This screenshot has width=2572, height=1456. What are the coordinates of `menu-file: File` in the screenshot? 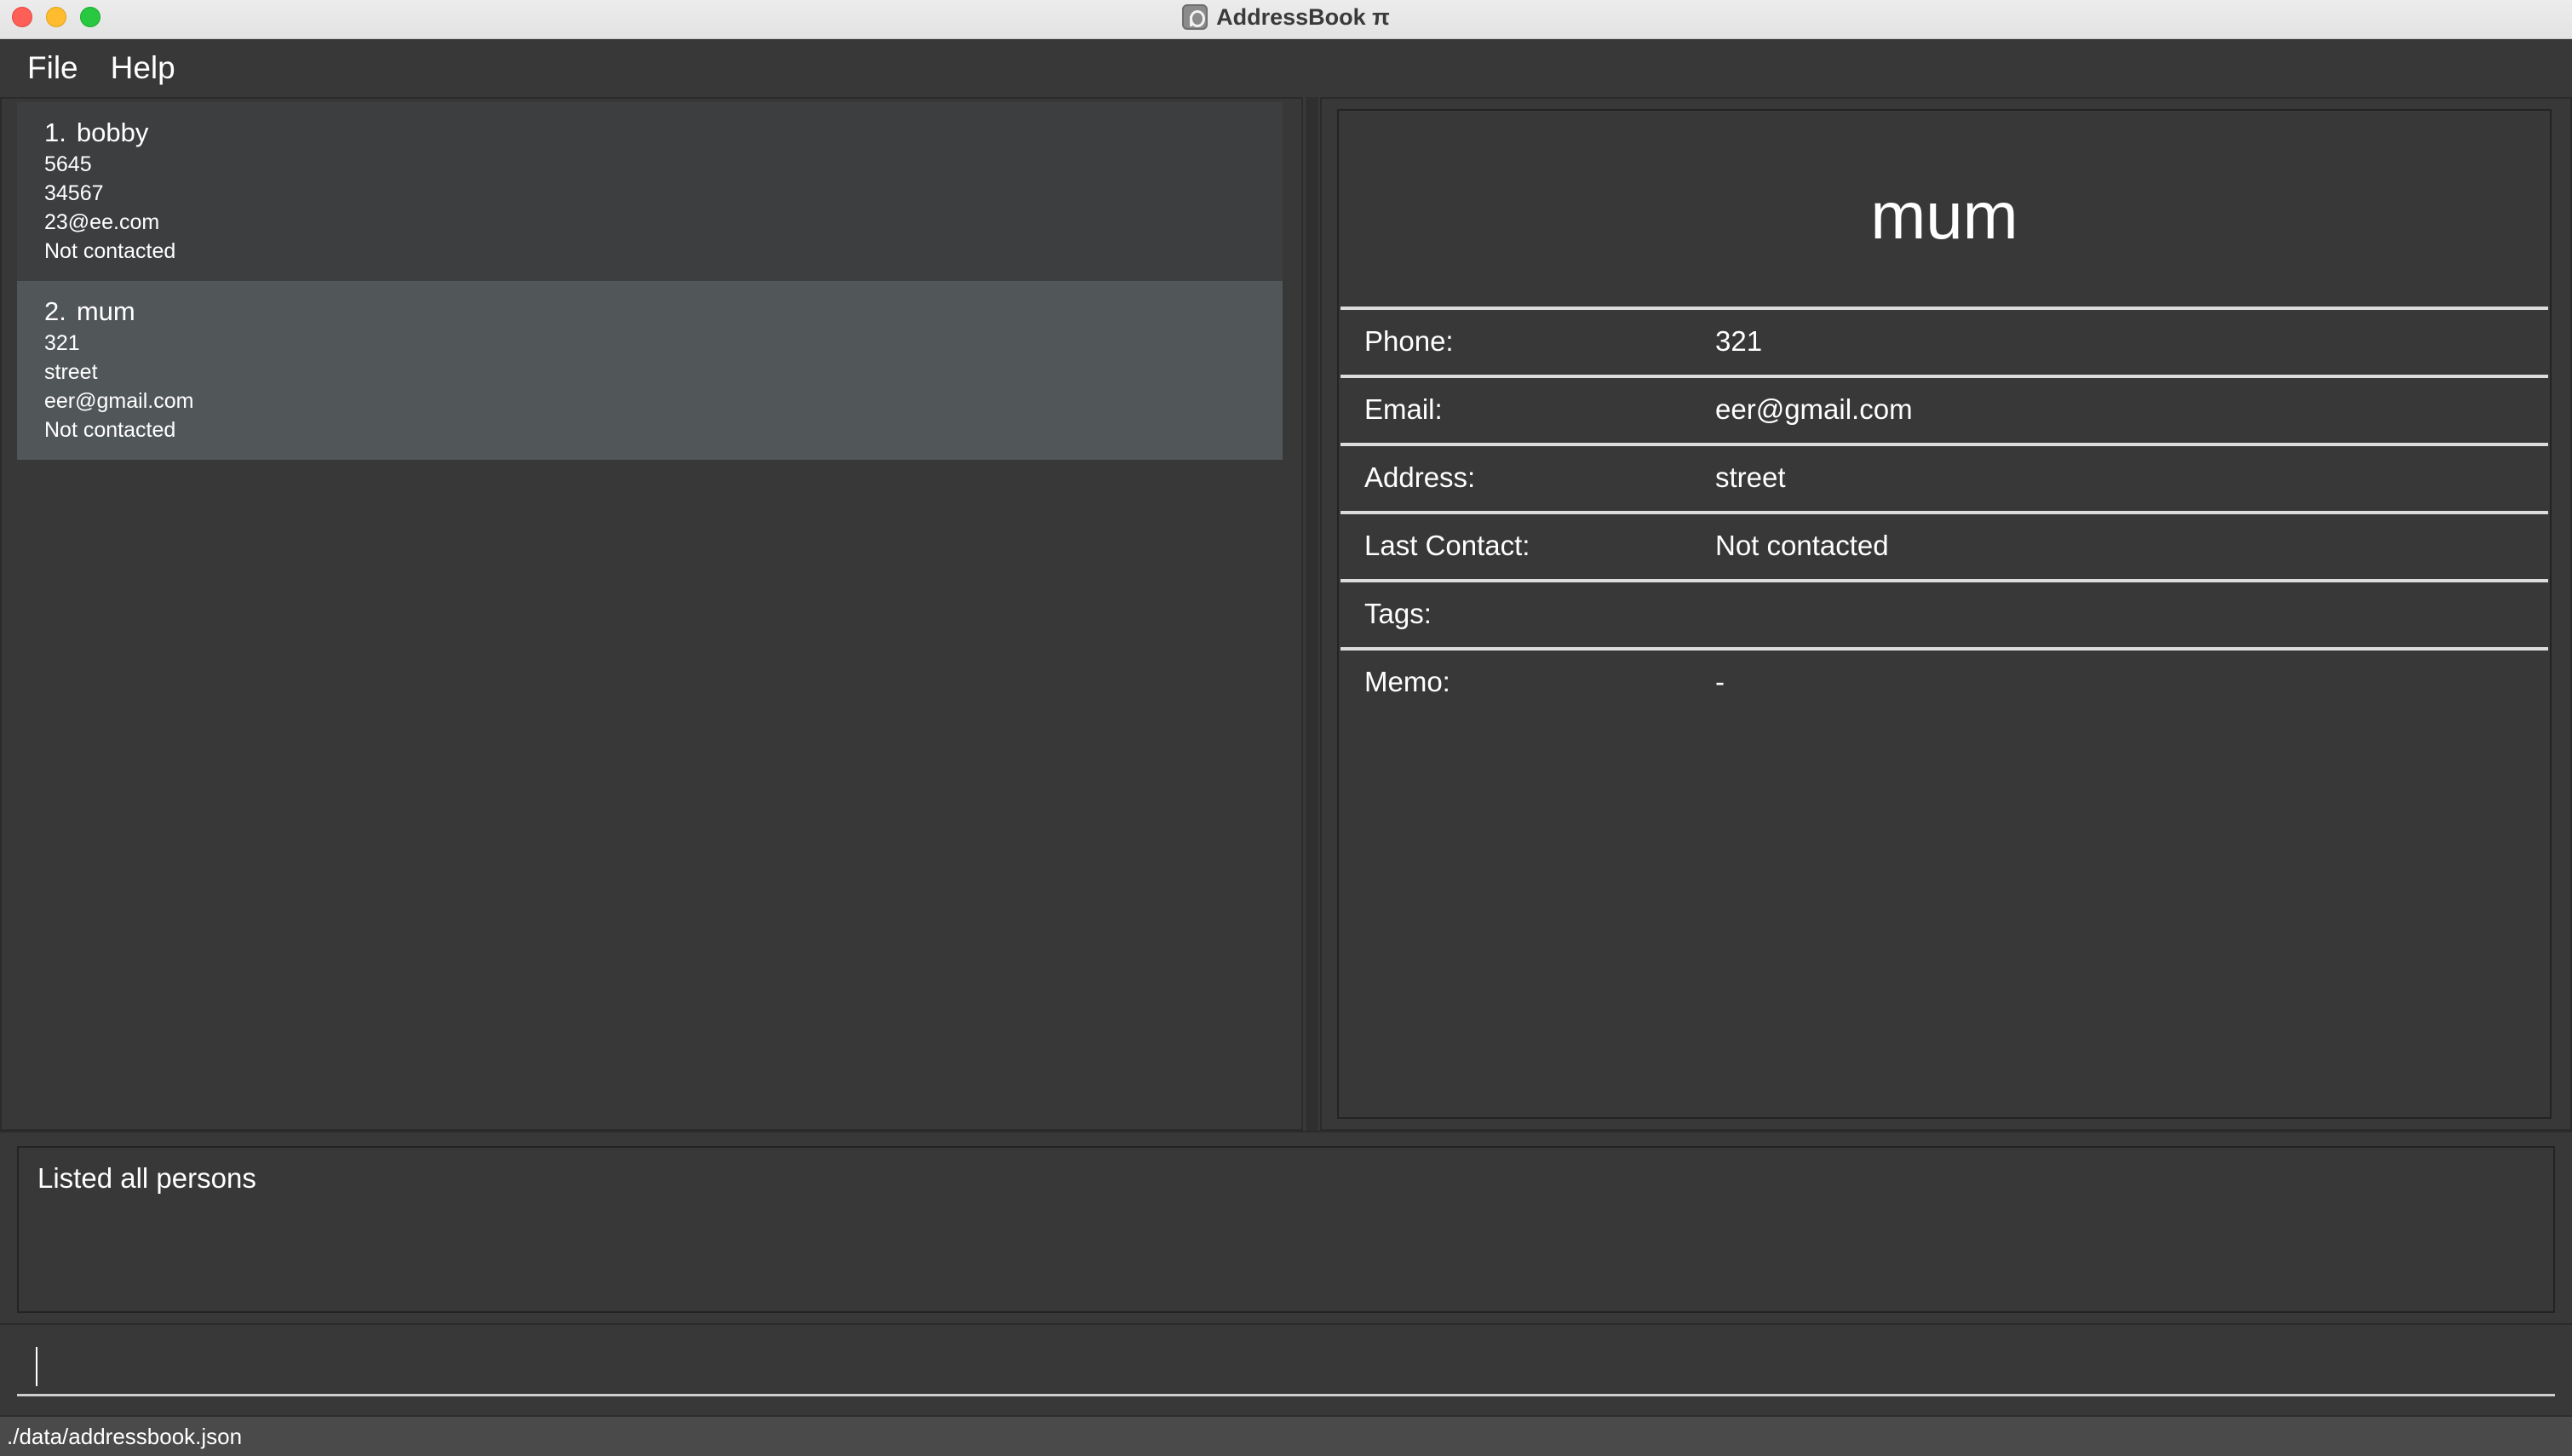 It's located at (52, 68).